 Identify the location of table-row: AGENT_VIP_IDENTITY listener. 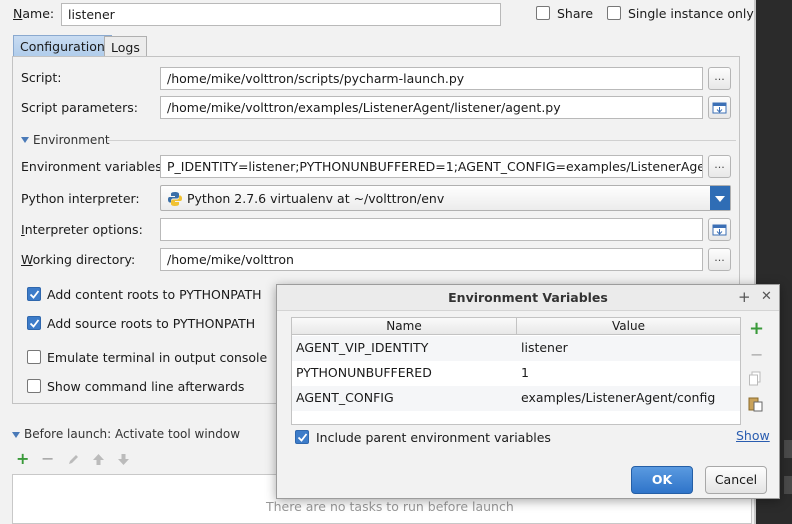
(516, 348).